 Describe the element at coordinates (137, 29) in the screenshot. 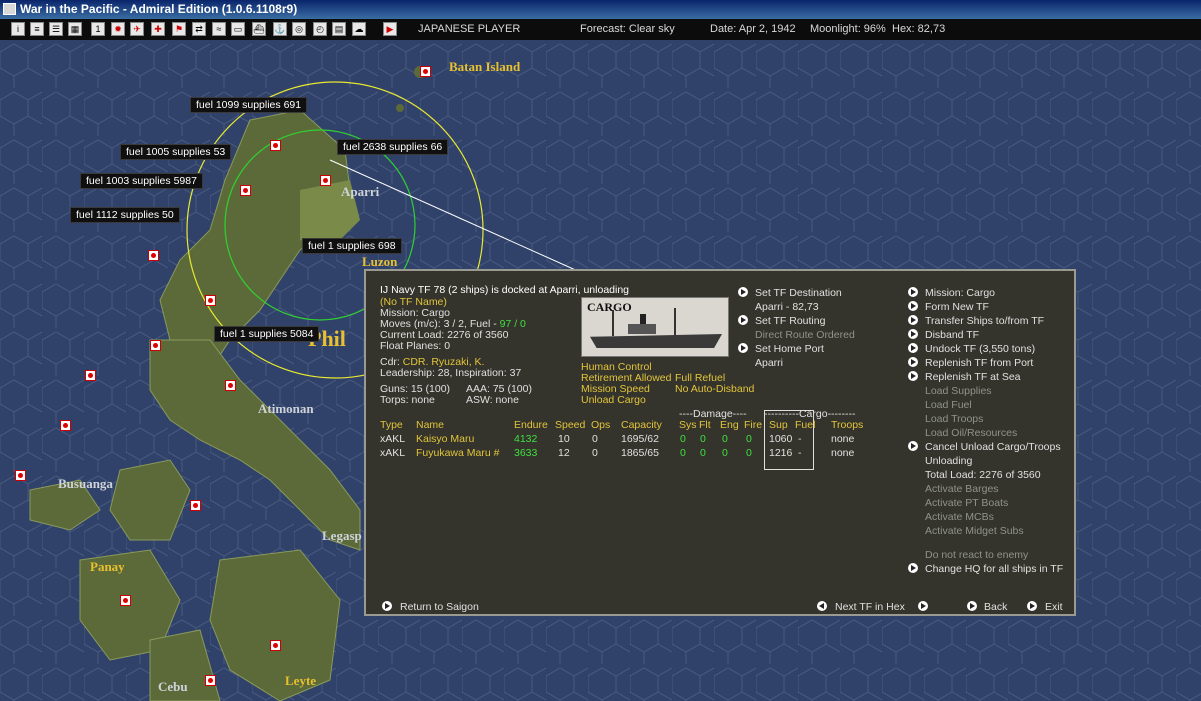

I see `aircraft-icon: ✈` at that location.